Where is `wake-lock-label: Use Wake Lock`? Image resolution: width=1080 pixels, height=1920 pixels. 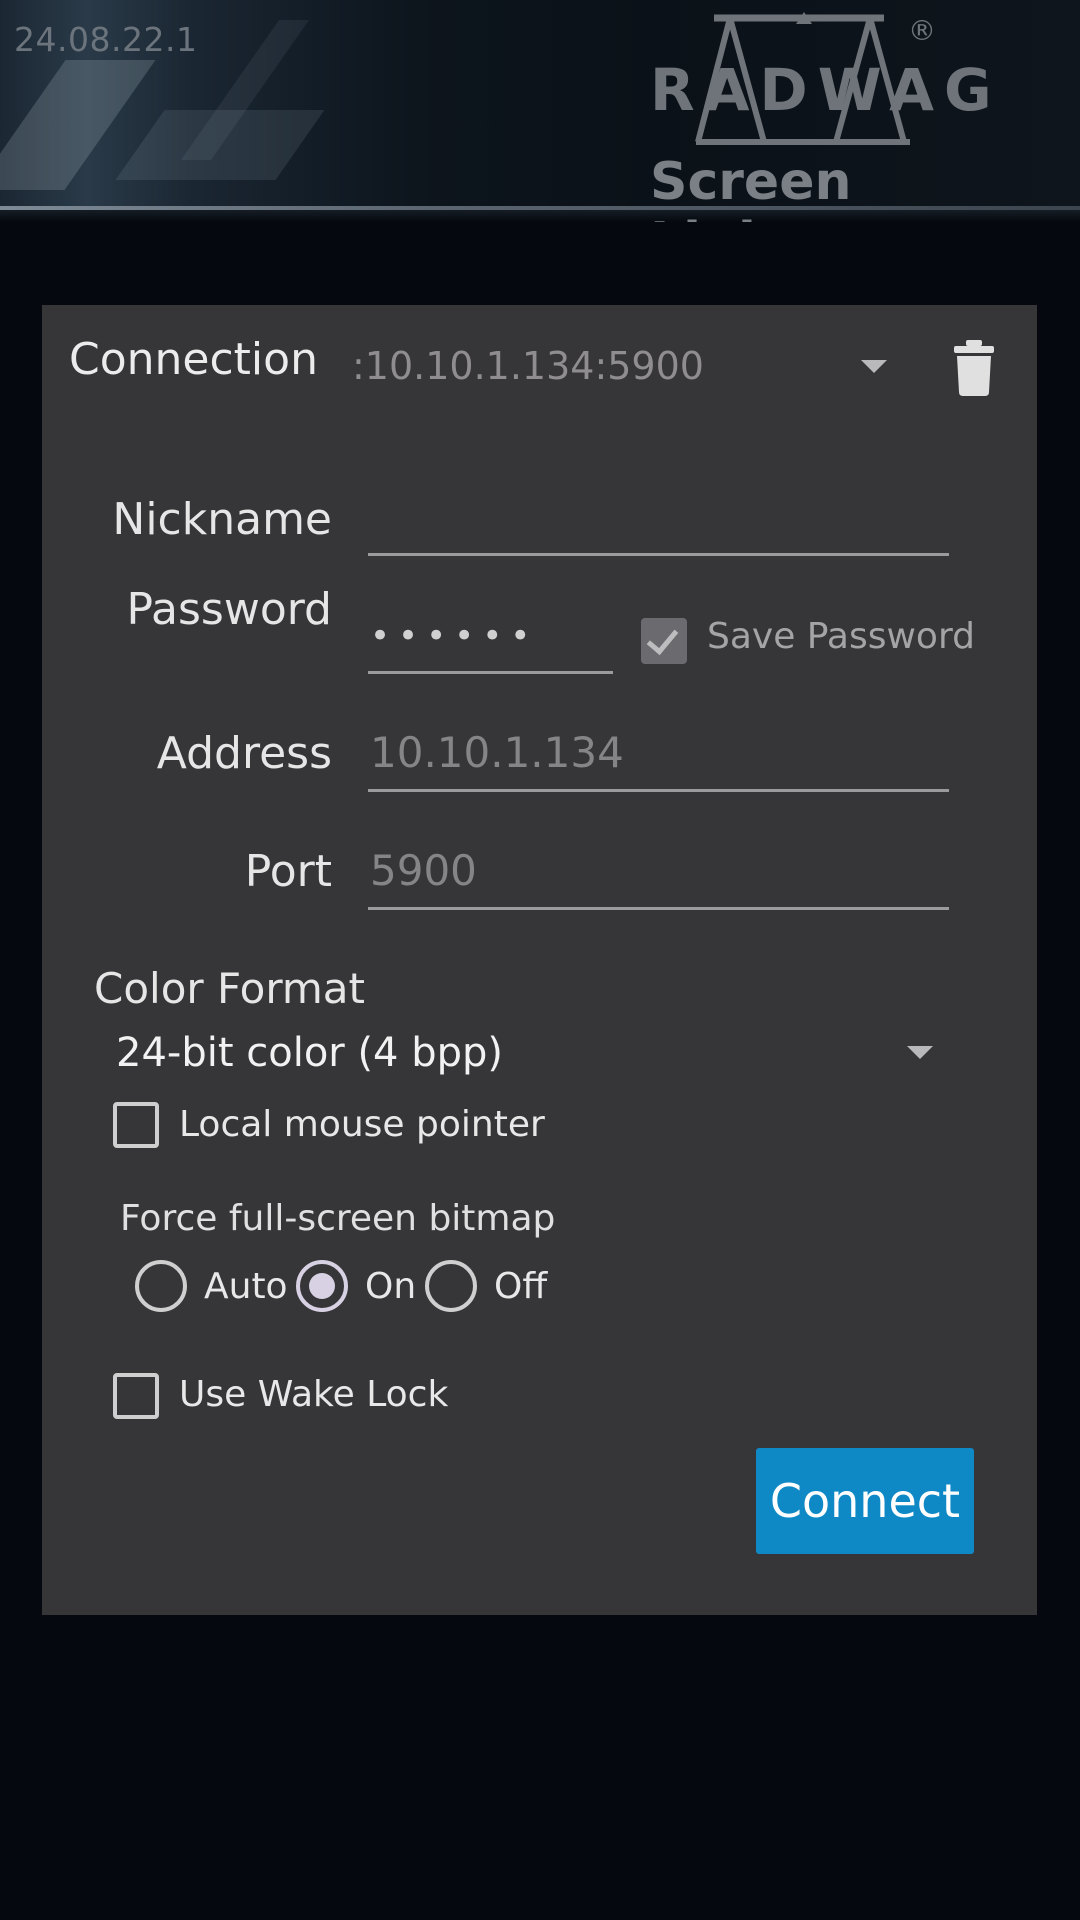
wake-lock-label: Use Wake Lock is located at coordinates (314, 1394).